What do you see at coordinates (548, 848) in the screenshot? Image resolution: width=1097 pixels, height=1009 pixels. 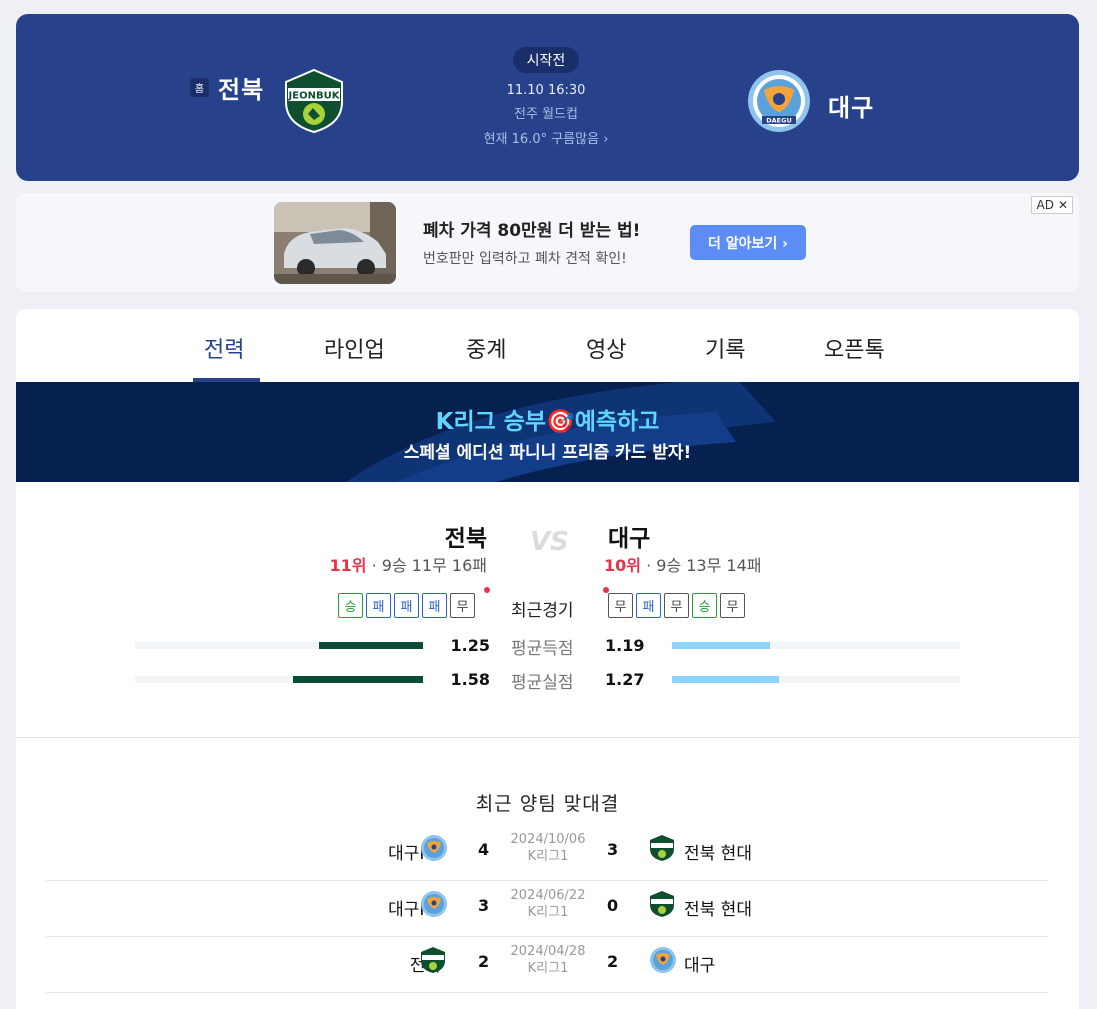 I see `h2h-date: 2024/10/06 K리그1` at bounding box center [548, 848].